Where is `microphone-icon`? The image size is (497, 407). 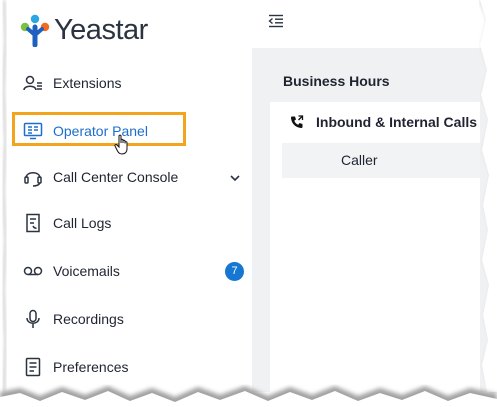 microphone-icon is located at coordinates (33, 319).